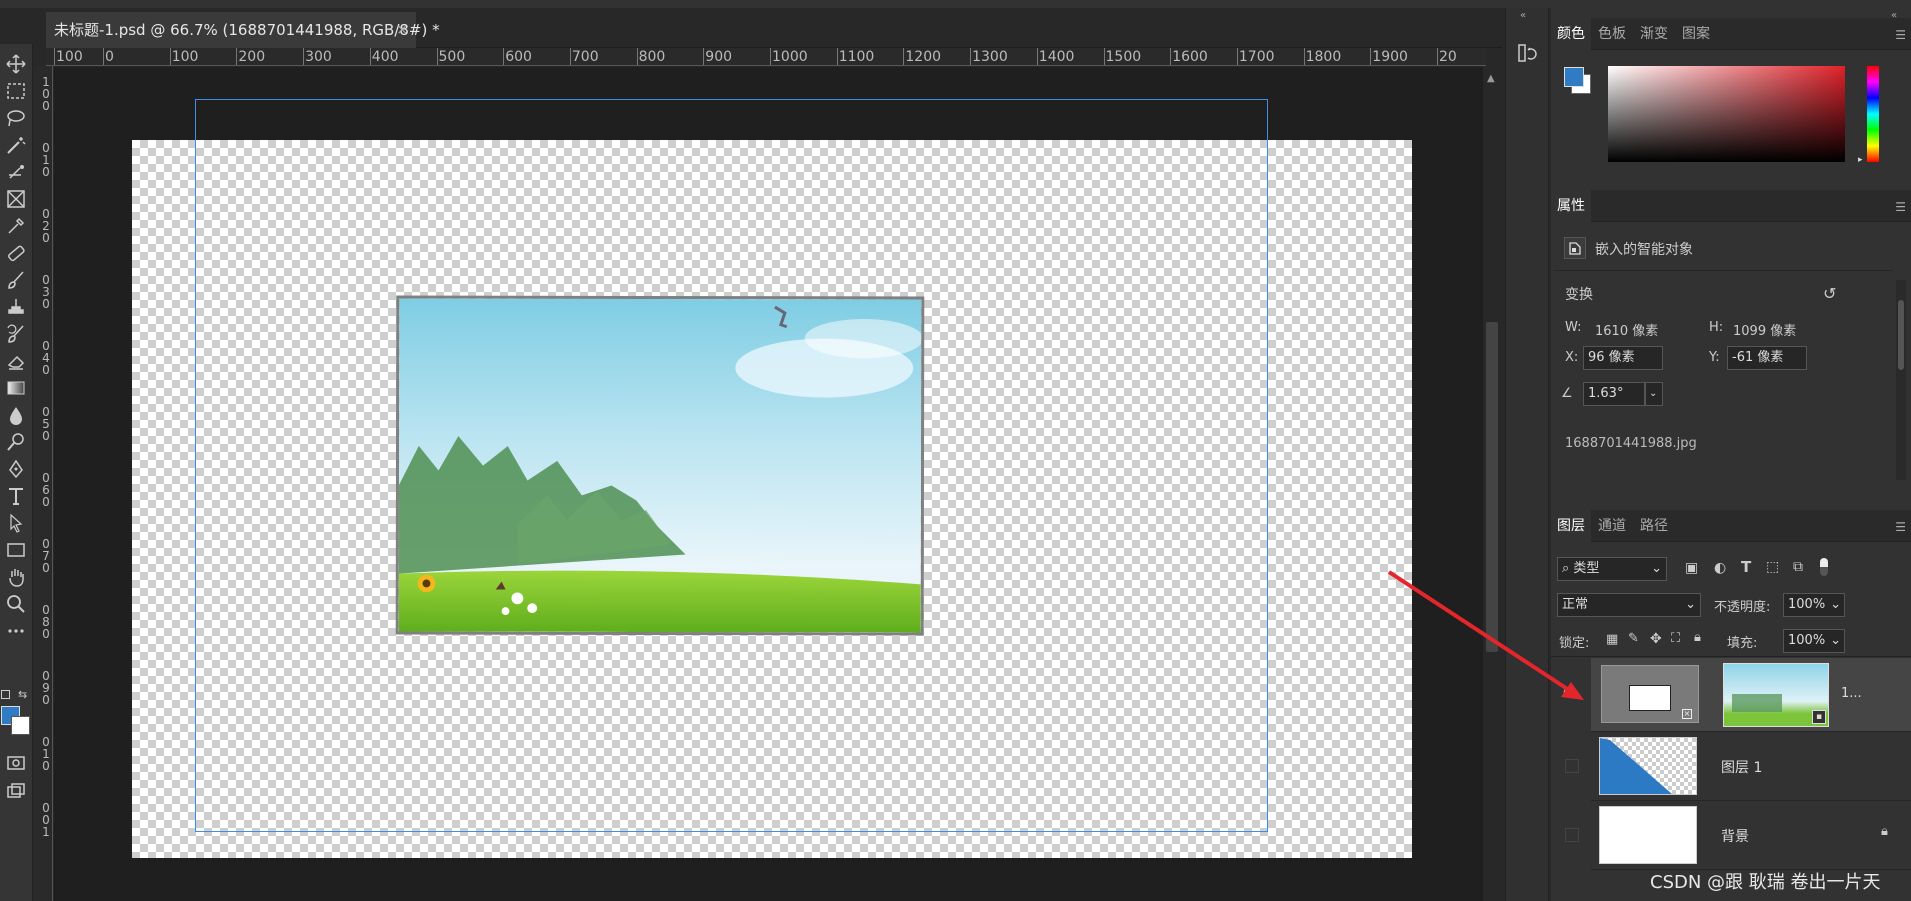 This screenshot has width=1911, height=901. I want to click on lock-position-icon: ✥, so click(1656, 639).